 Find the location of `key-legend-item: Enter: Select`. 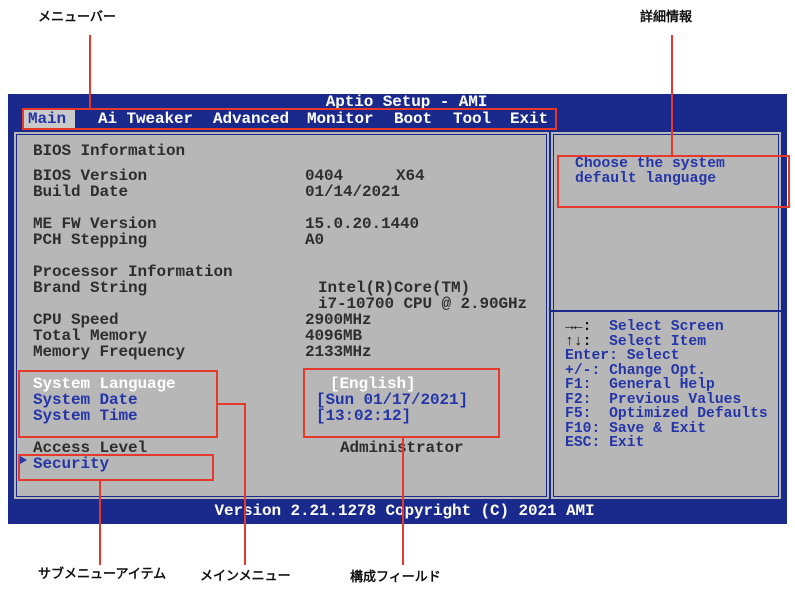

key-legend-item: Enter: Select is located at coordinates (666, 356).